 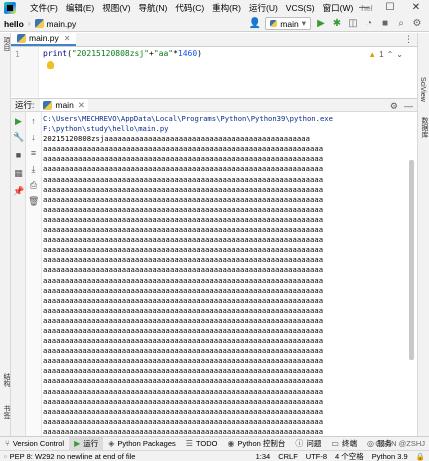 What do you see at coordinates (81, 105) in the screenshot?
I see `close-run-tab-icon: ✕` at bounding box center [81, 105].